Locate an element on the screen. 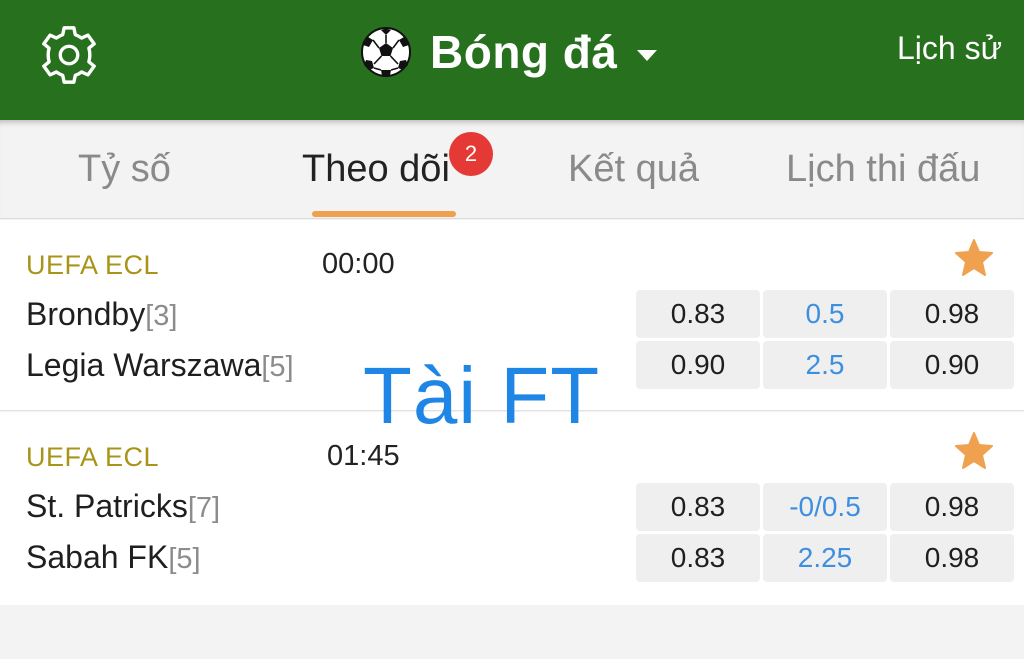 The height and width of the screenshot is (659, 1024). overlay-annotation: Tài FT is located at coordinates (482, 395).